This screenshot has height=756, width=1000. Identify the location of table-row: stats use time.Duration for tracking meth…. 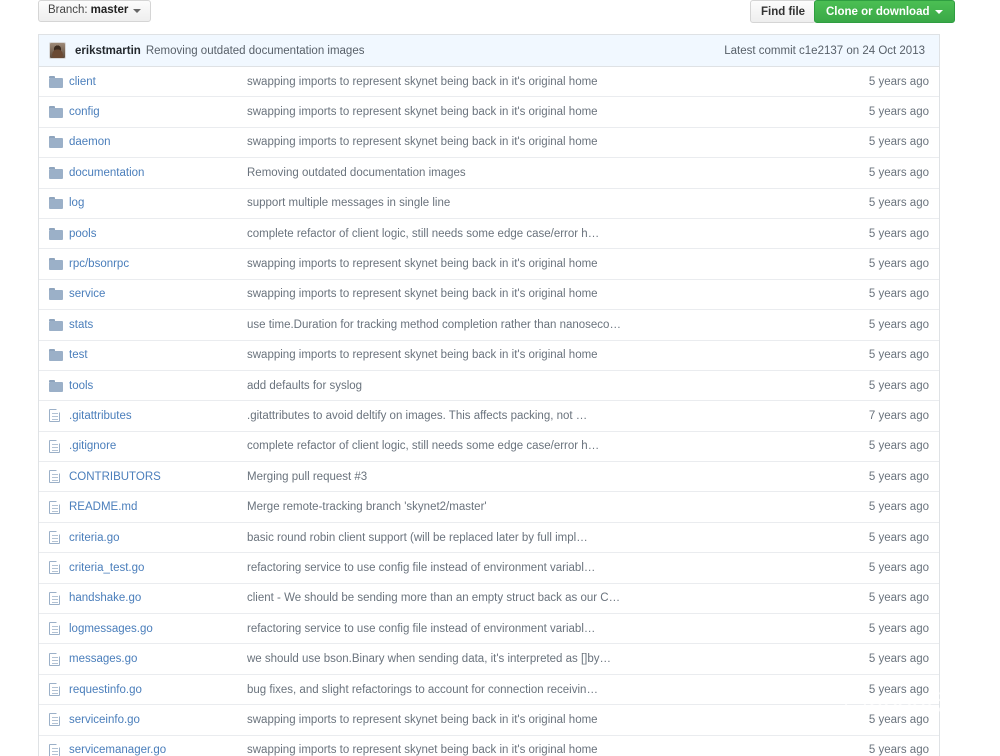
(489, 325).